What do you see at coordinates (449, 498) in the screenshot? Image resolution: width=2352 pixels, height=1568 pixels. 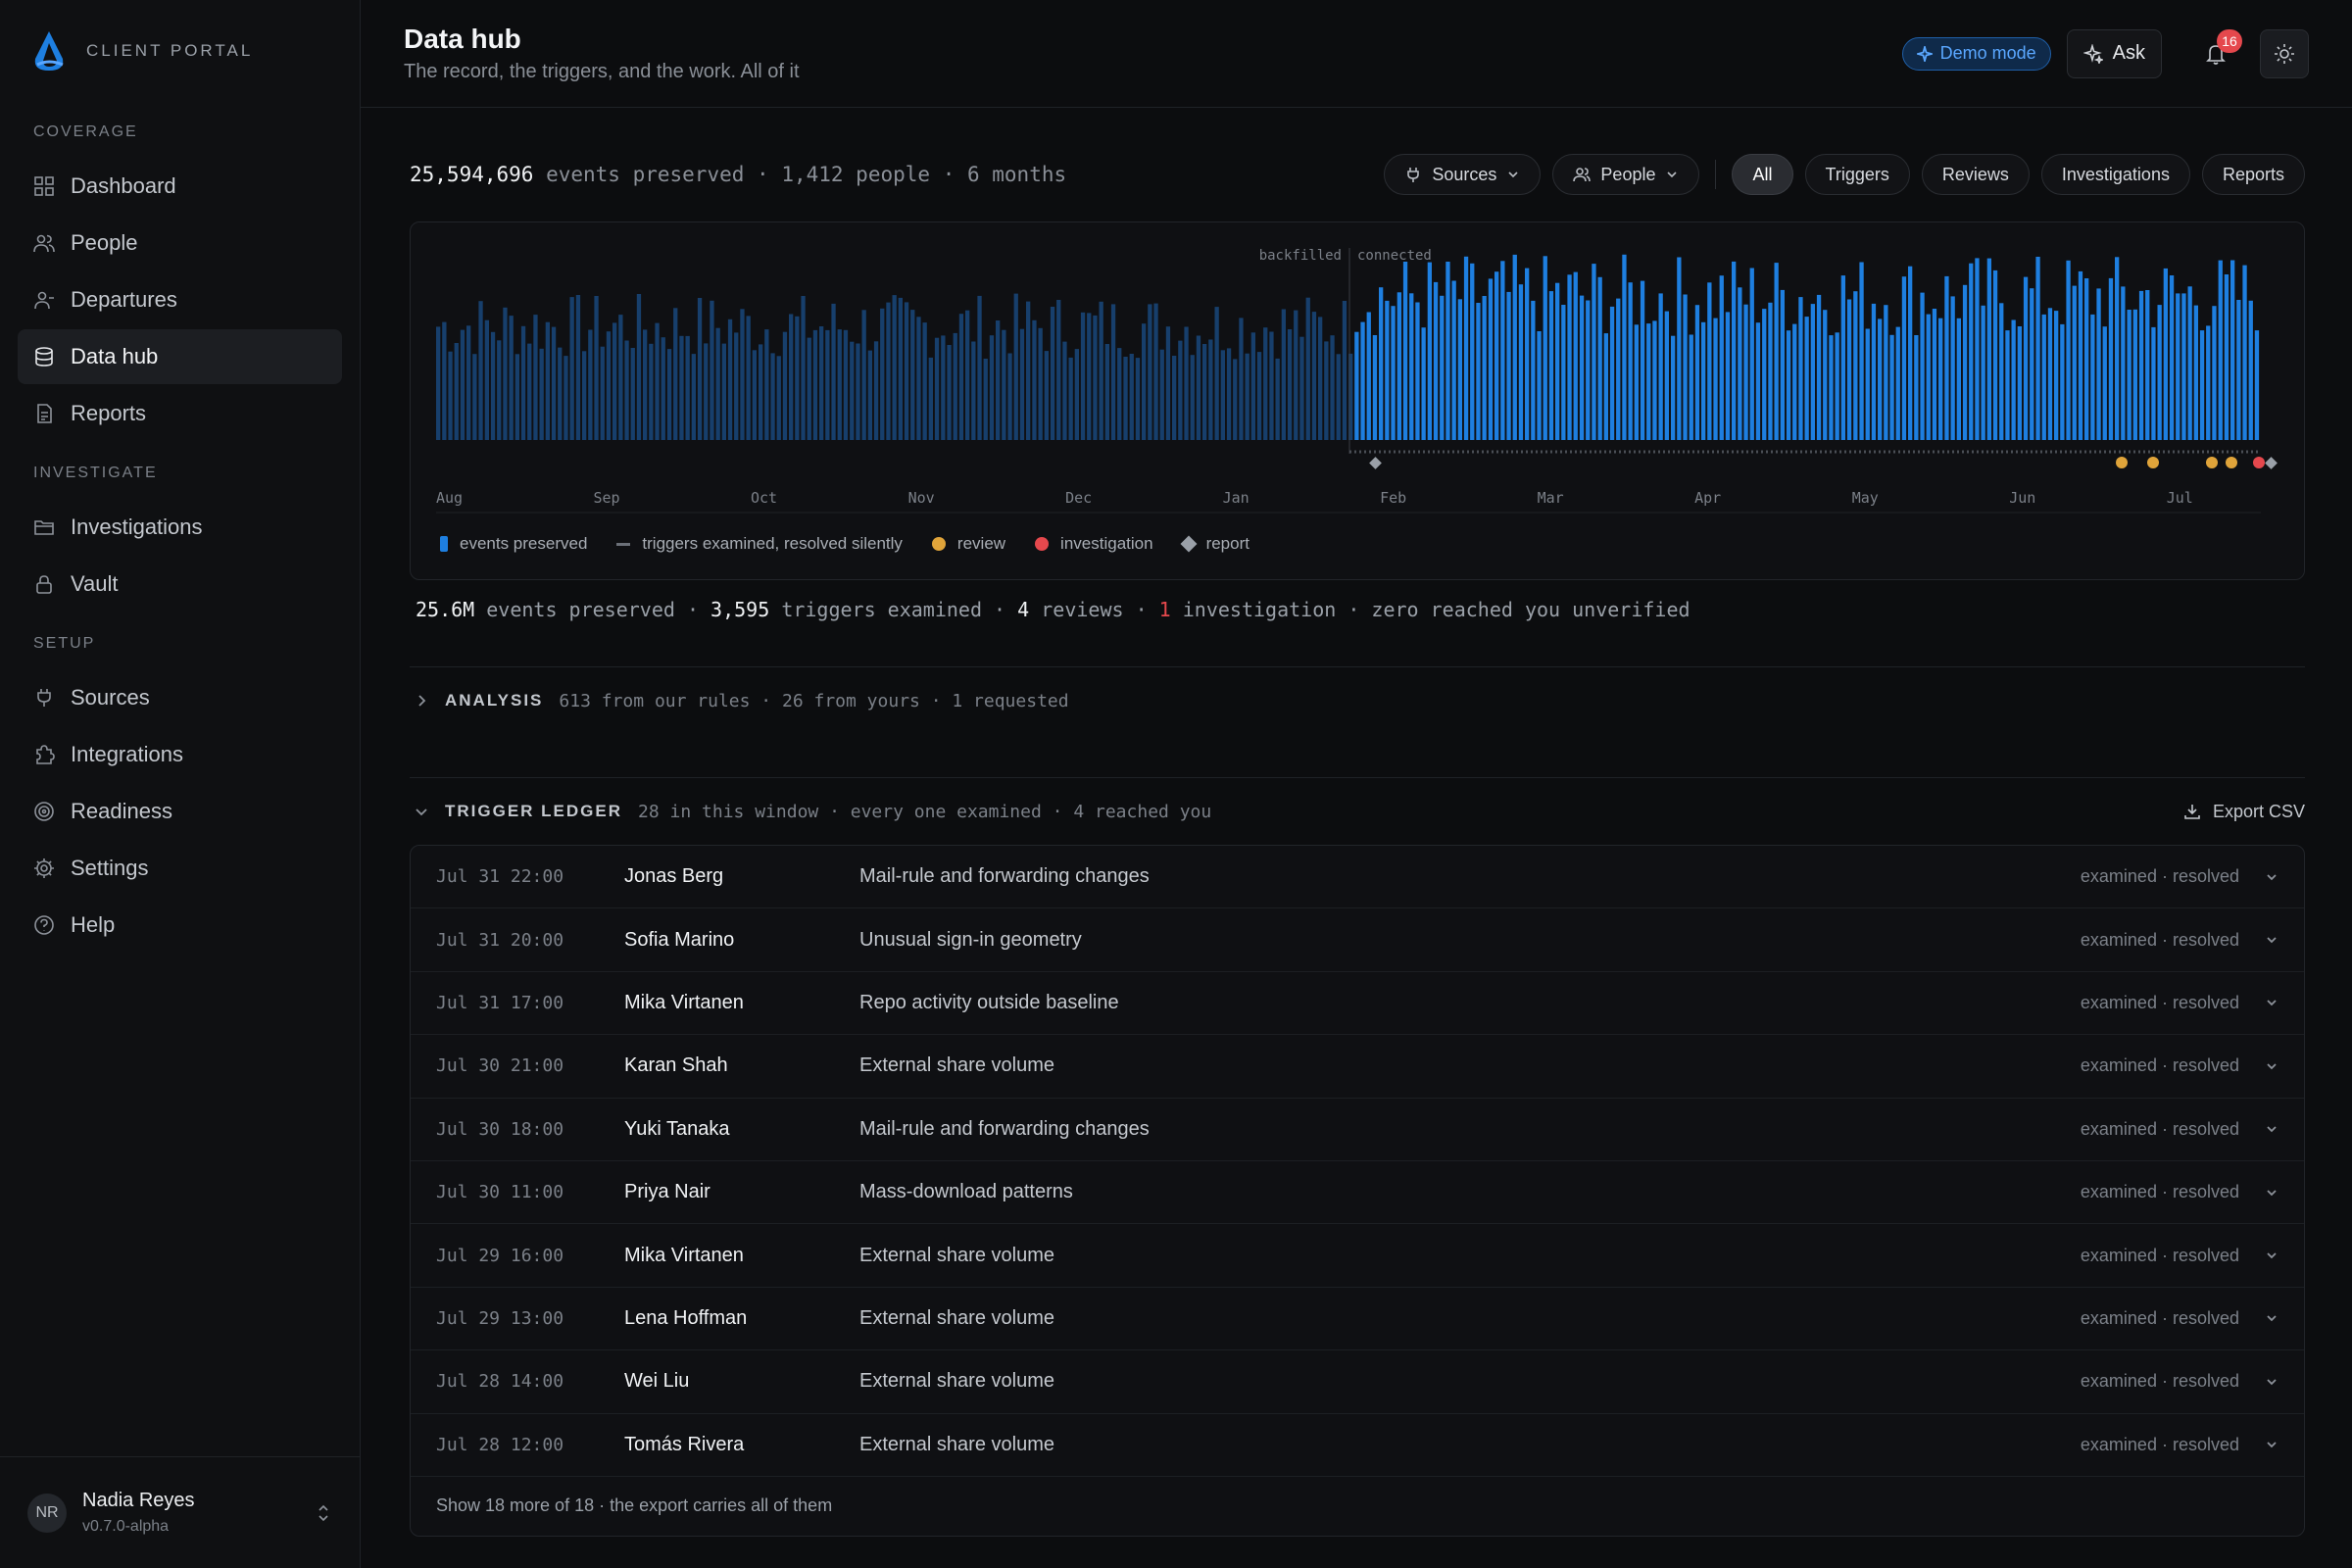 I see `x-tick-label: Aug` at bounding box center [449, 498].